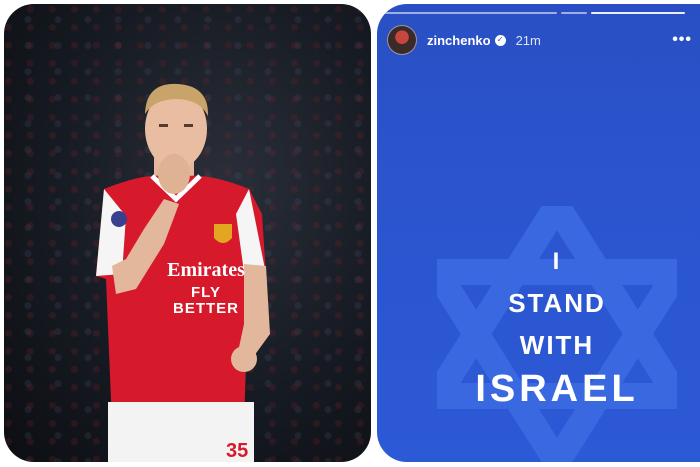 This screenshot has width=700, height=467. Describe the element at coordinates (557, 345) in the screenshot. I see `story-text-line-3: WITH` at that location.